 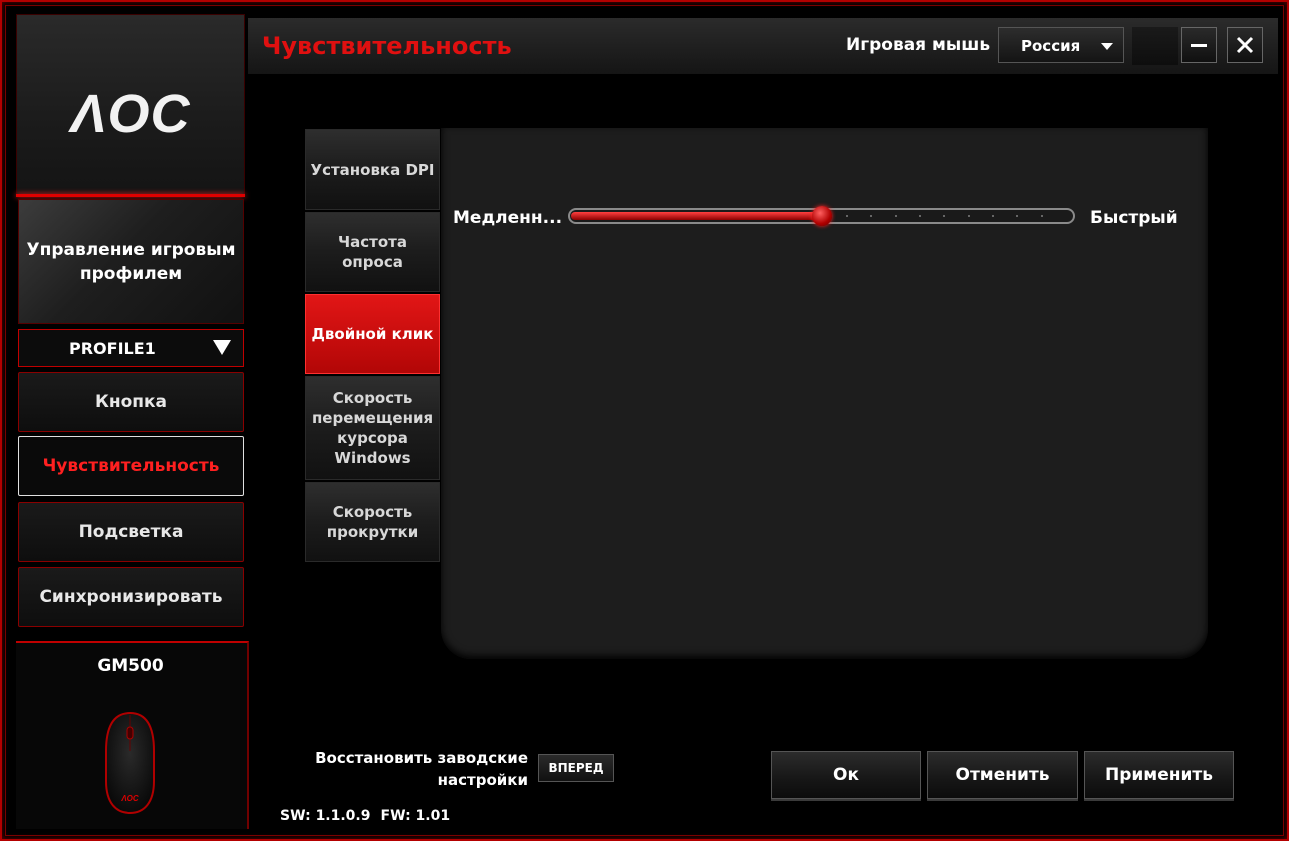 I want to click on profile-dropdown-value: PROFILE1, so click(x=112, y=348).